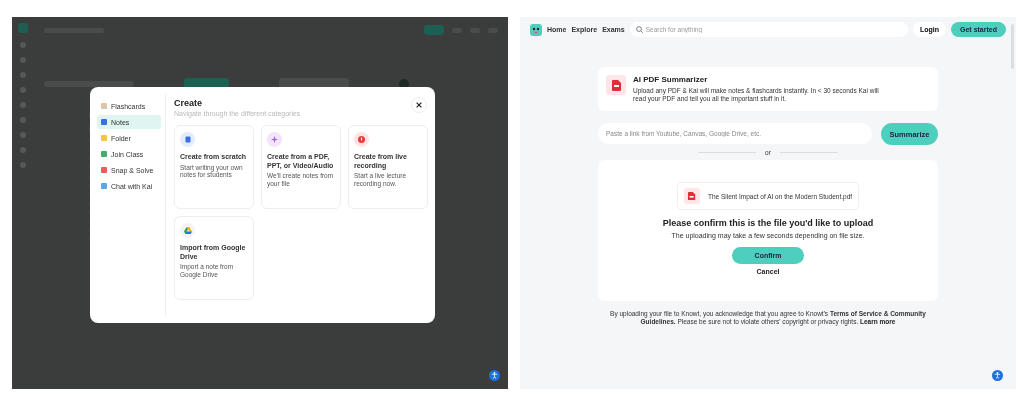  What do you see at coordinates (188, 103) in the screenshot?
I see `dialog-title: Create` at bounding box center [188, 103].